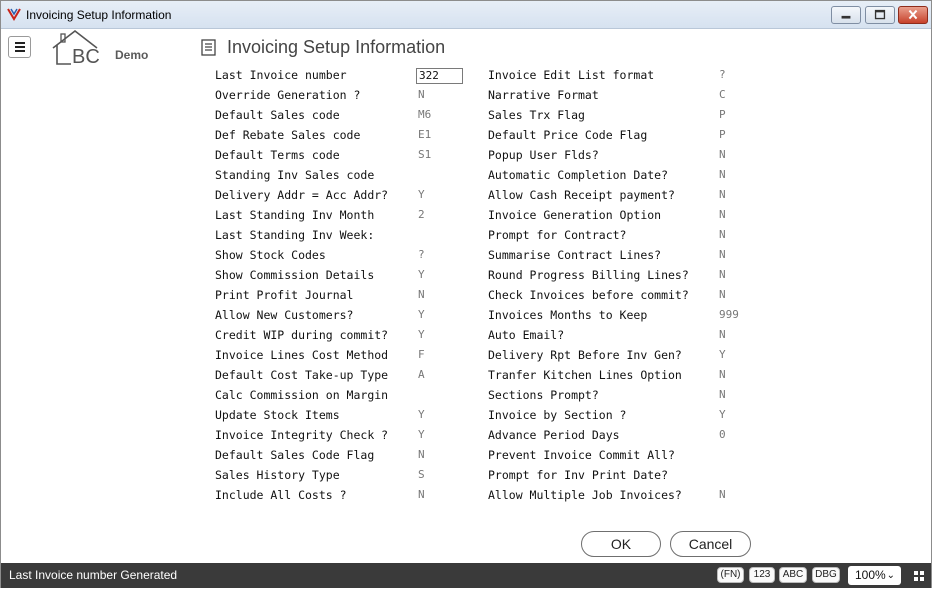 This screenshot has width=936, height=590. What do you see at coordinates (421, 474) in the screenshot?
I see `field-value: S` at bounding box center [421, 474].